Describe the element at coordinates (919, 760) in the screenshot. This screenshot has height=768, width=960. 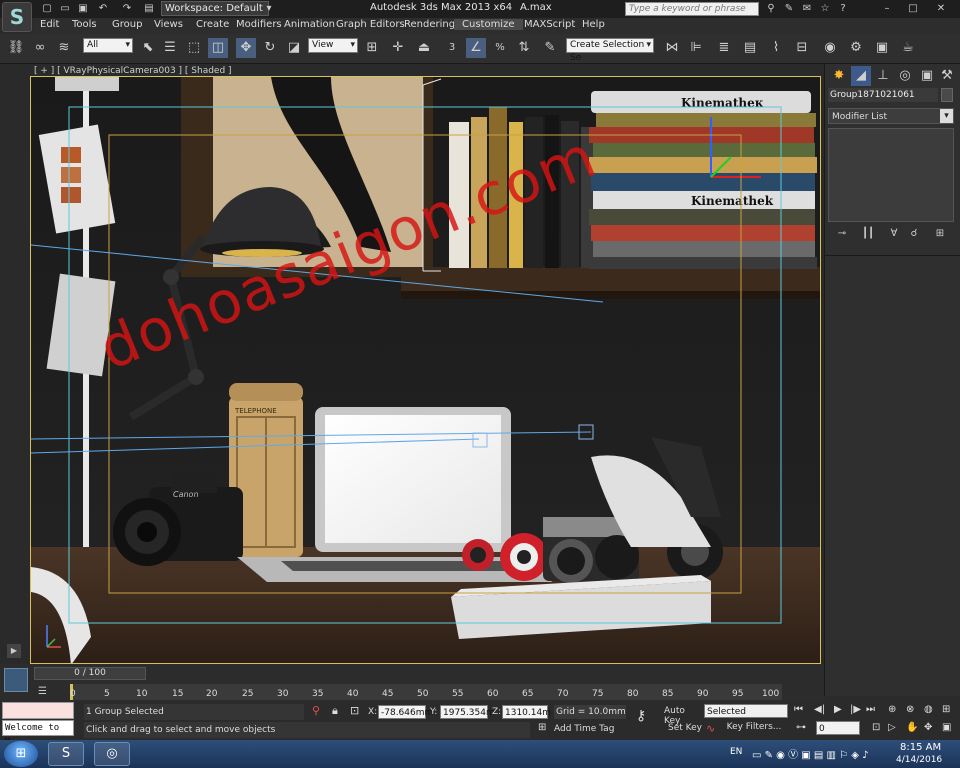
I see `clock-date: 4/14/2016` at that location.